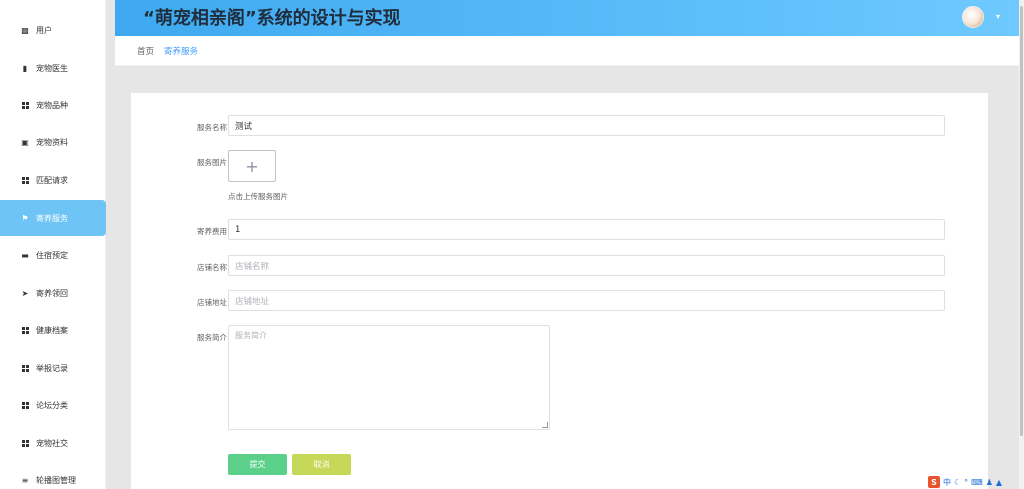 The height and width of the screenshot is (489, 1024). What do you see at coordinates (567, 51) in the screenshot?
I see `breadcrumb: 首页 寄养服务` at bounding box center [567, 51].